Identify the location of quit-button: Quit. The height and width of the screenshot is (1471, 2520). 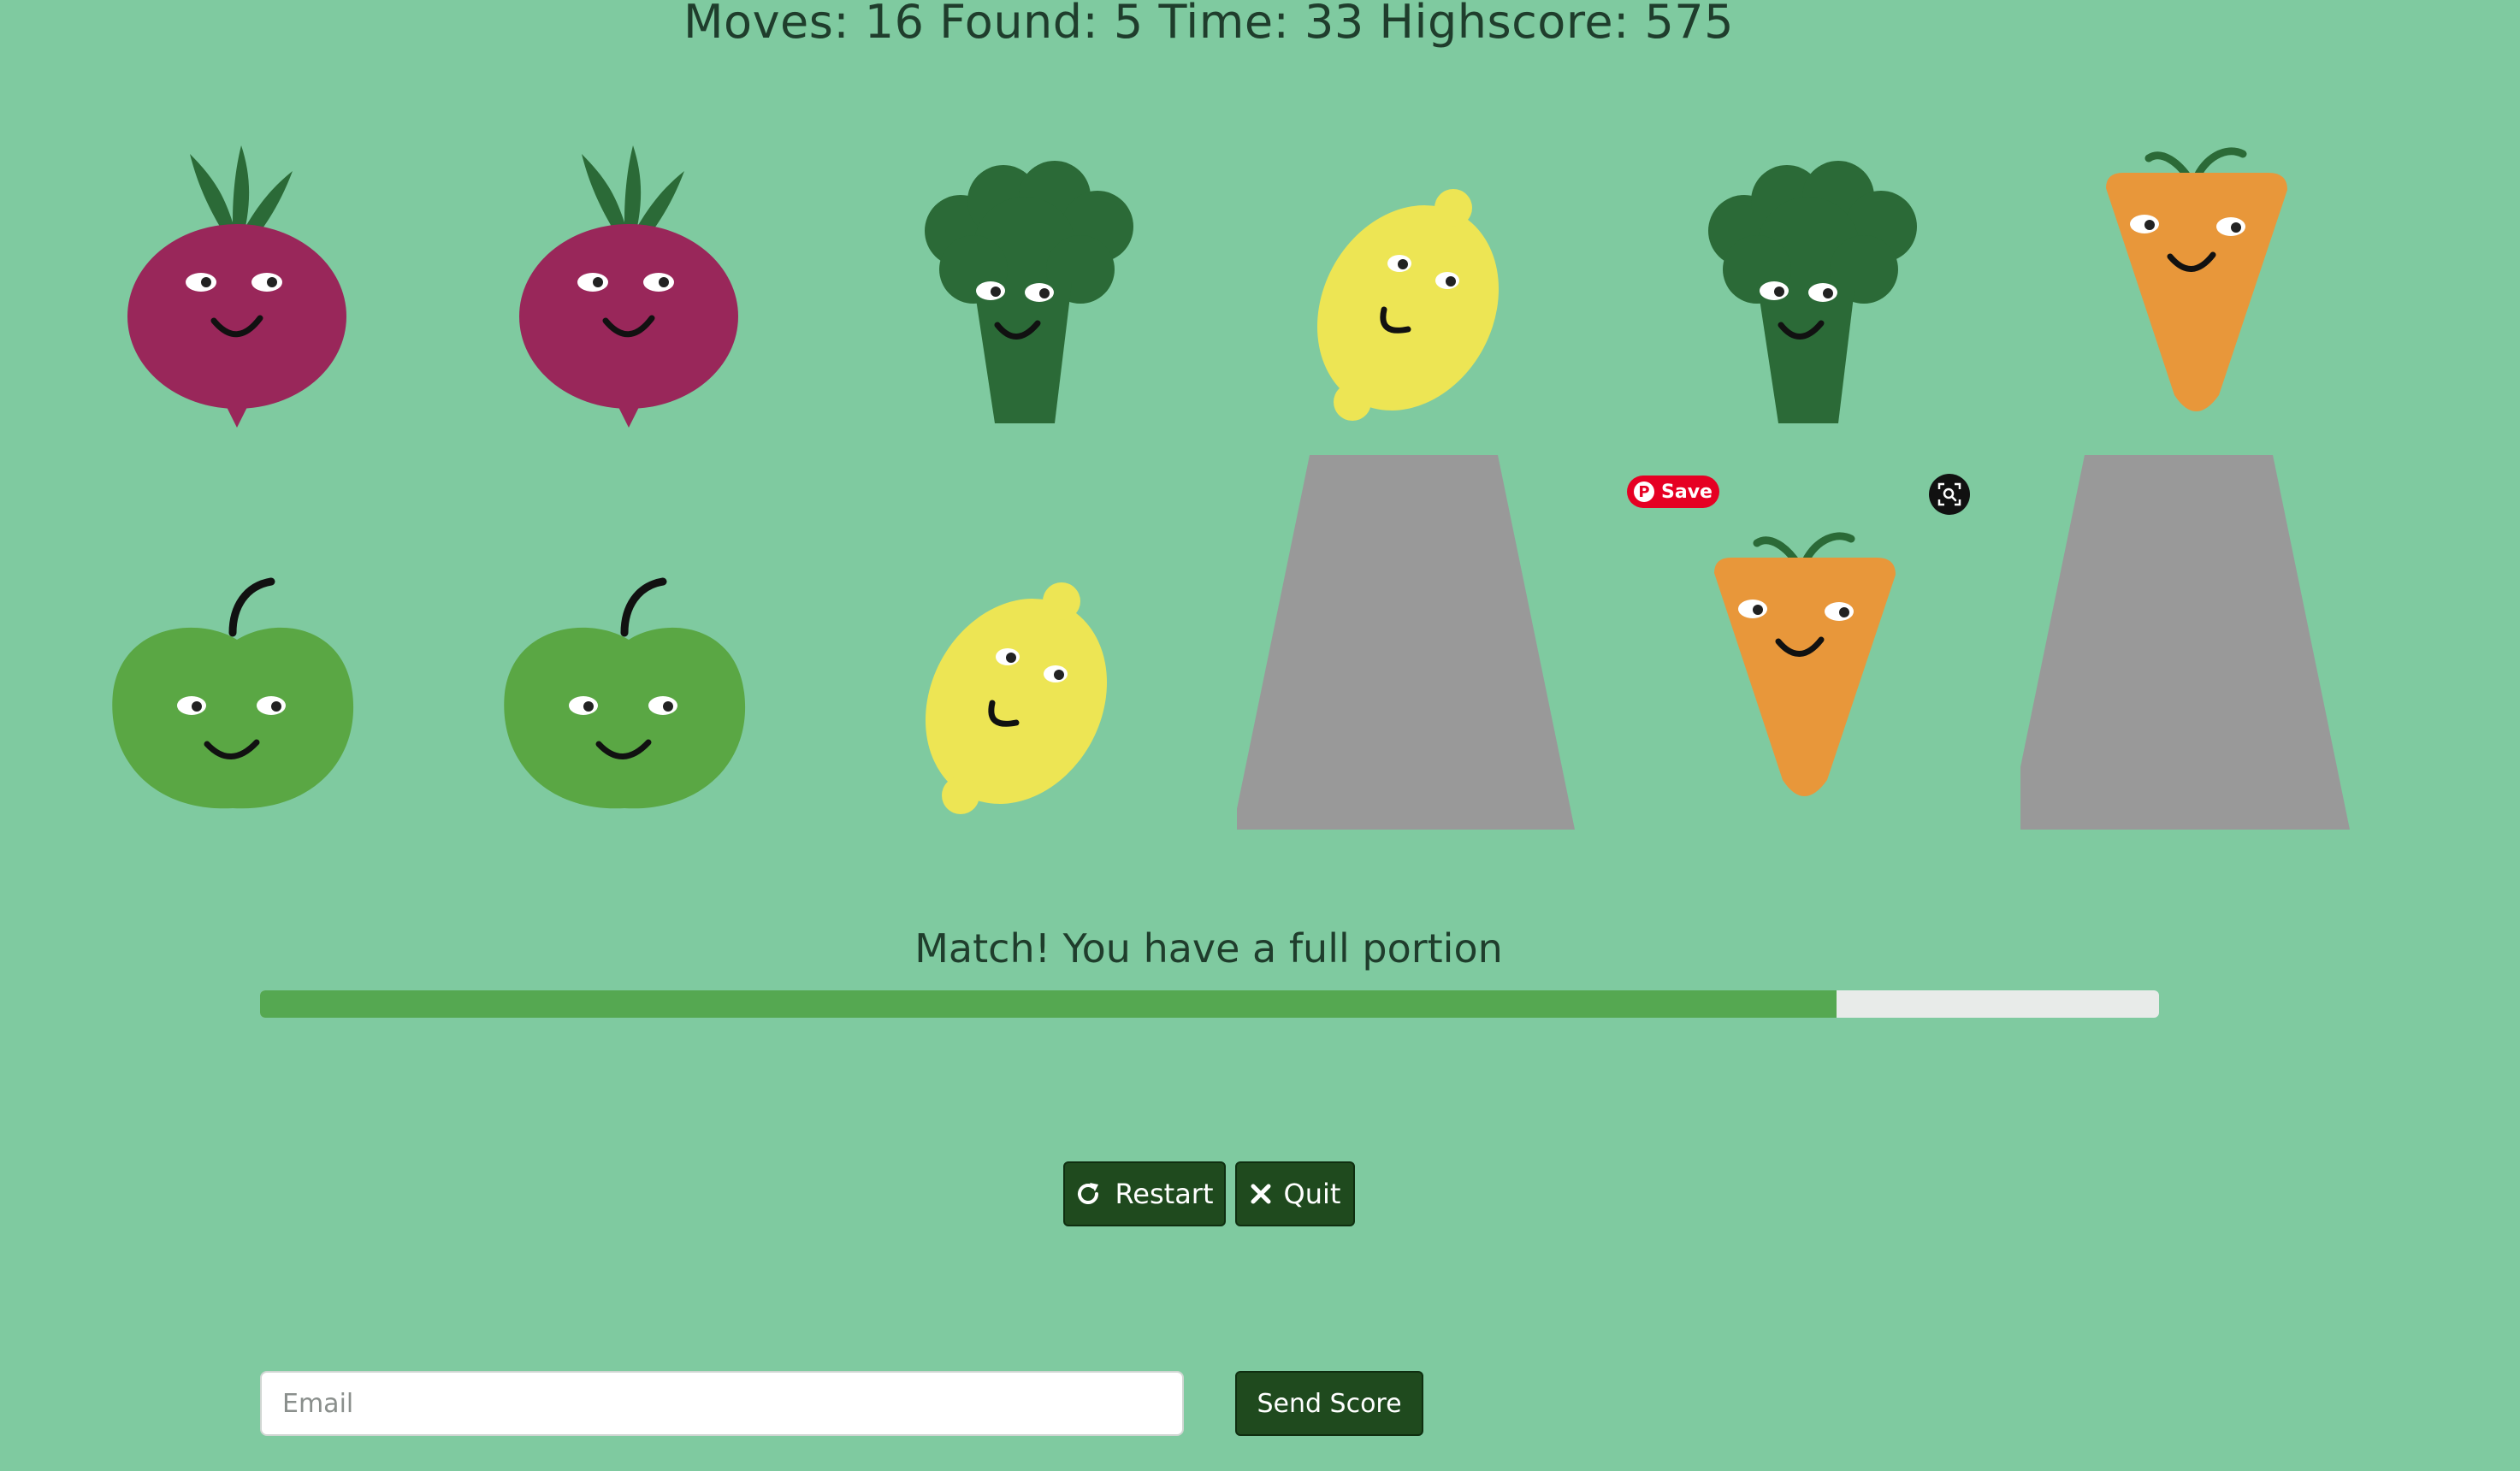
(1295, 1193).